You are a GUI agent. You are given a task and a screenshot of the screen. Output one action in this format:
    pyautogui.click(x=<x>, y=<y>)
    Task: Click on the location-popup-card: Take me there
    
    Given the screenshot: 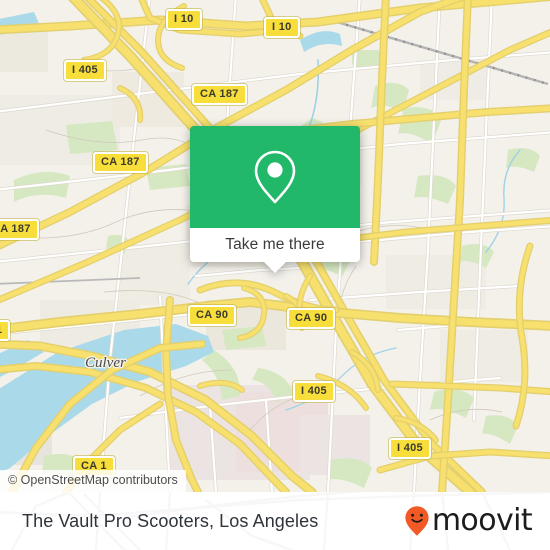 What is the action you would take?
    pyautogui.click(x=275, y=199)
    